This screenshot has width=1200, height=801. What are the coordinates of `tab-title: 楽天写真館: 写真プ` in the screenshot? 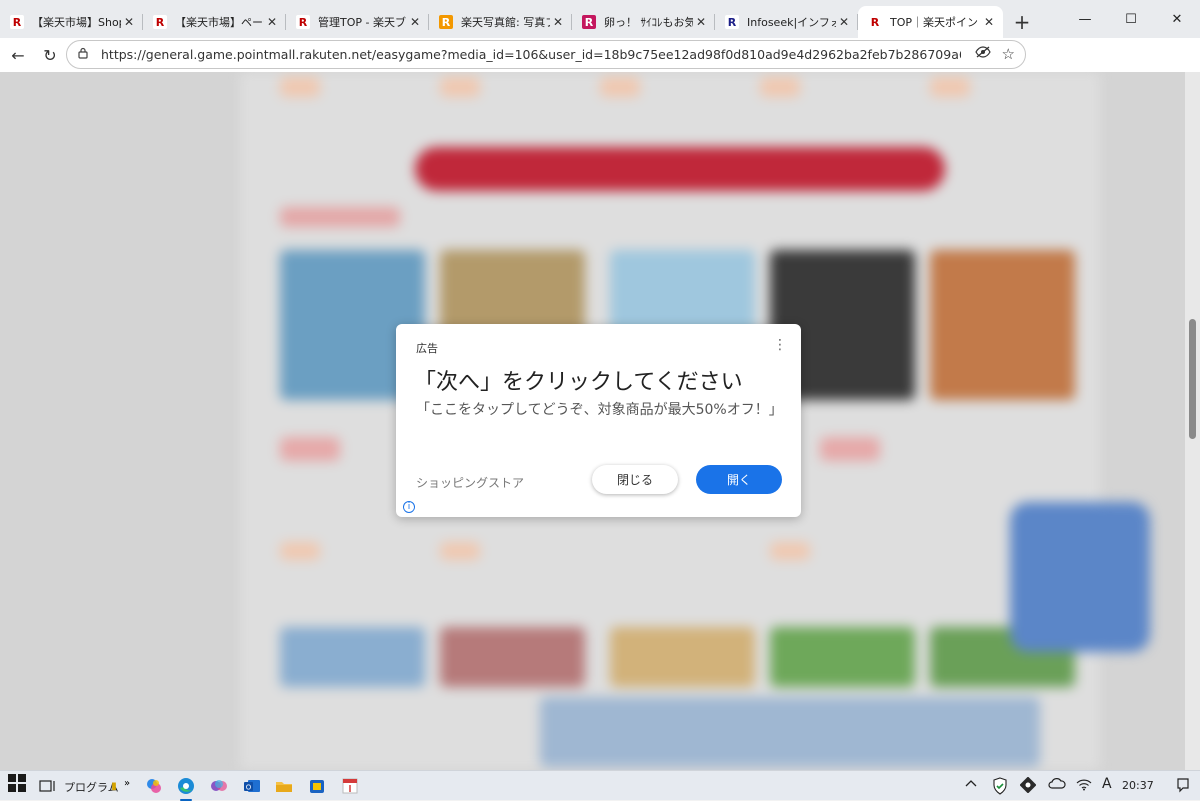 It's located at (505, 22).